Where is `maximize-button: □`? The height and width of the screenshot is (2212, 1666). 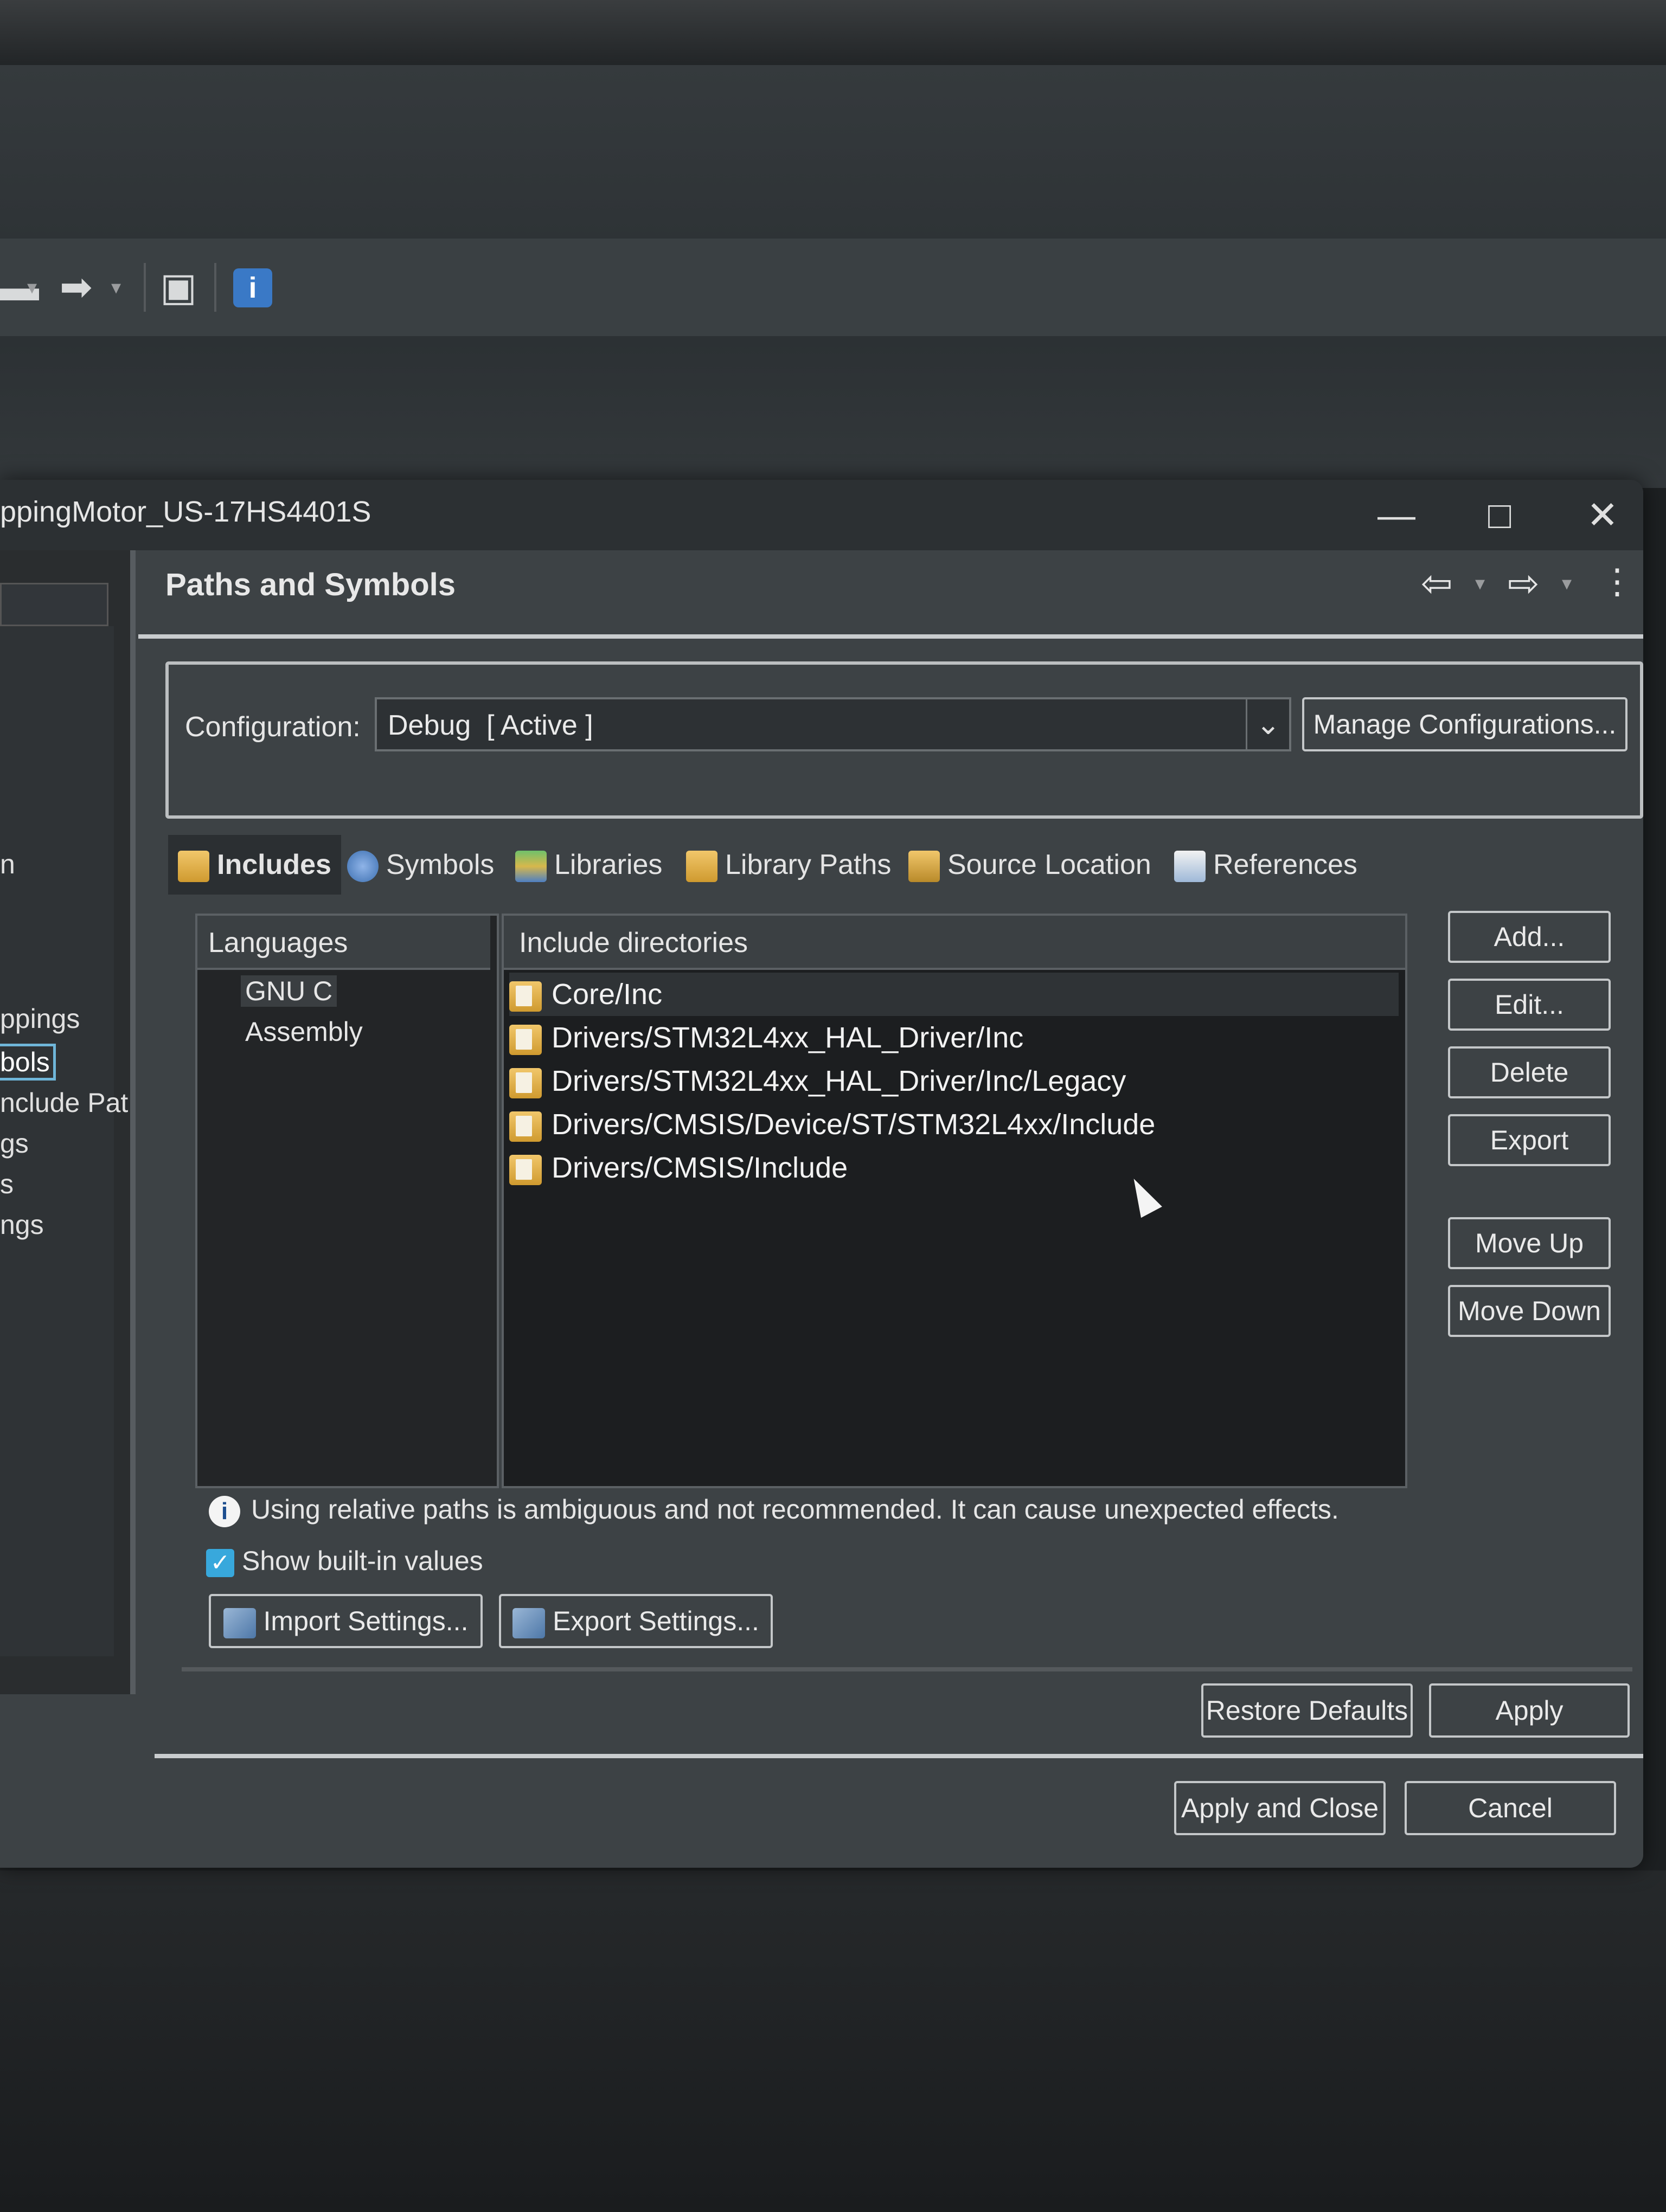
maximize-button: □ is located at coordinates (1499, 515).